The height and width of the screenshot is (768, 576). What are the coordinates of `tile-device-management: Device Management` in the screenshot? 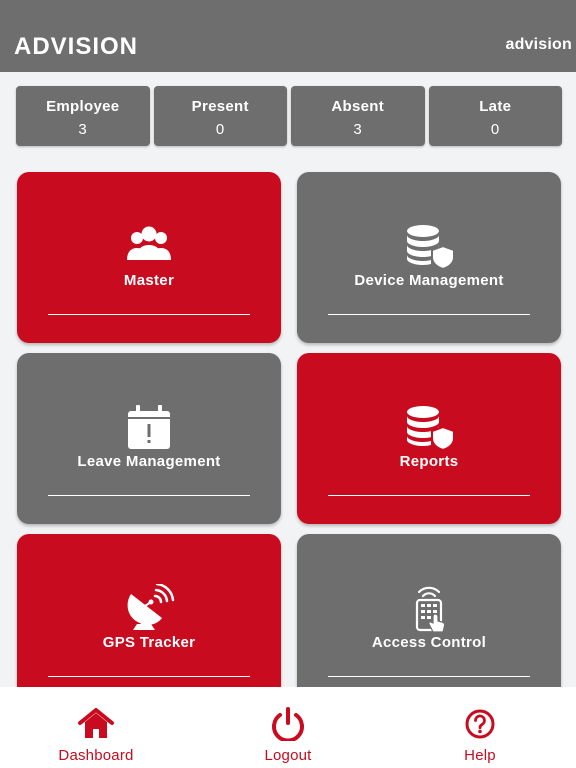 It's located at (429, 257).